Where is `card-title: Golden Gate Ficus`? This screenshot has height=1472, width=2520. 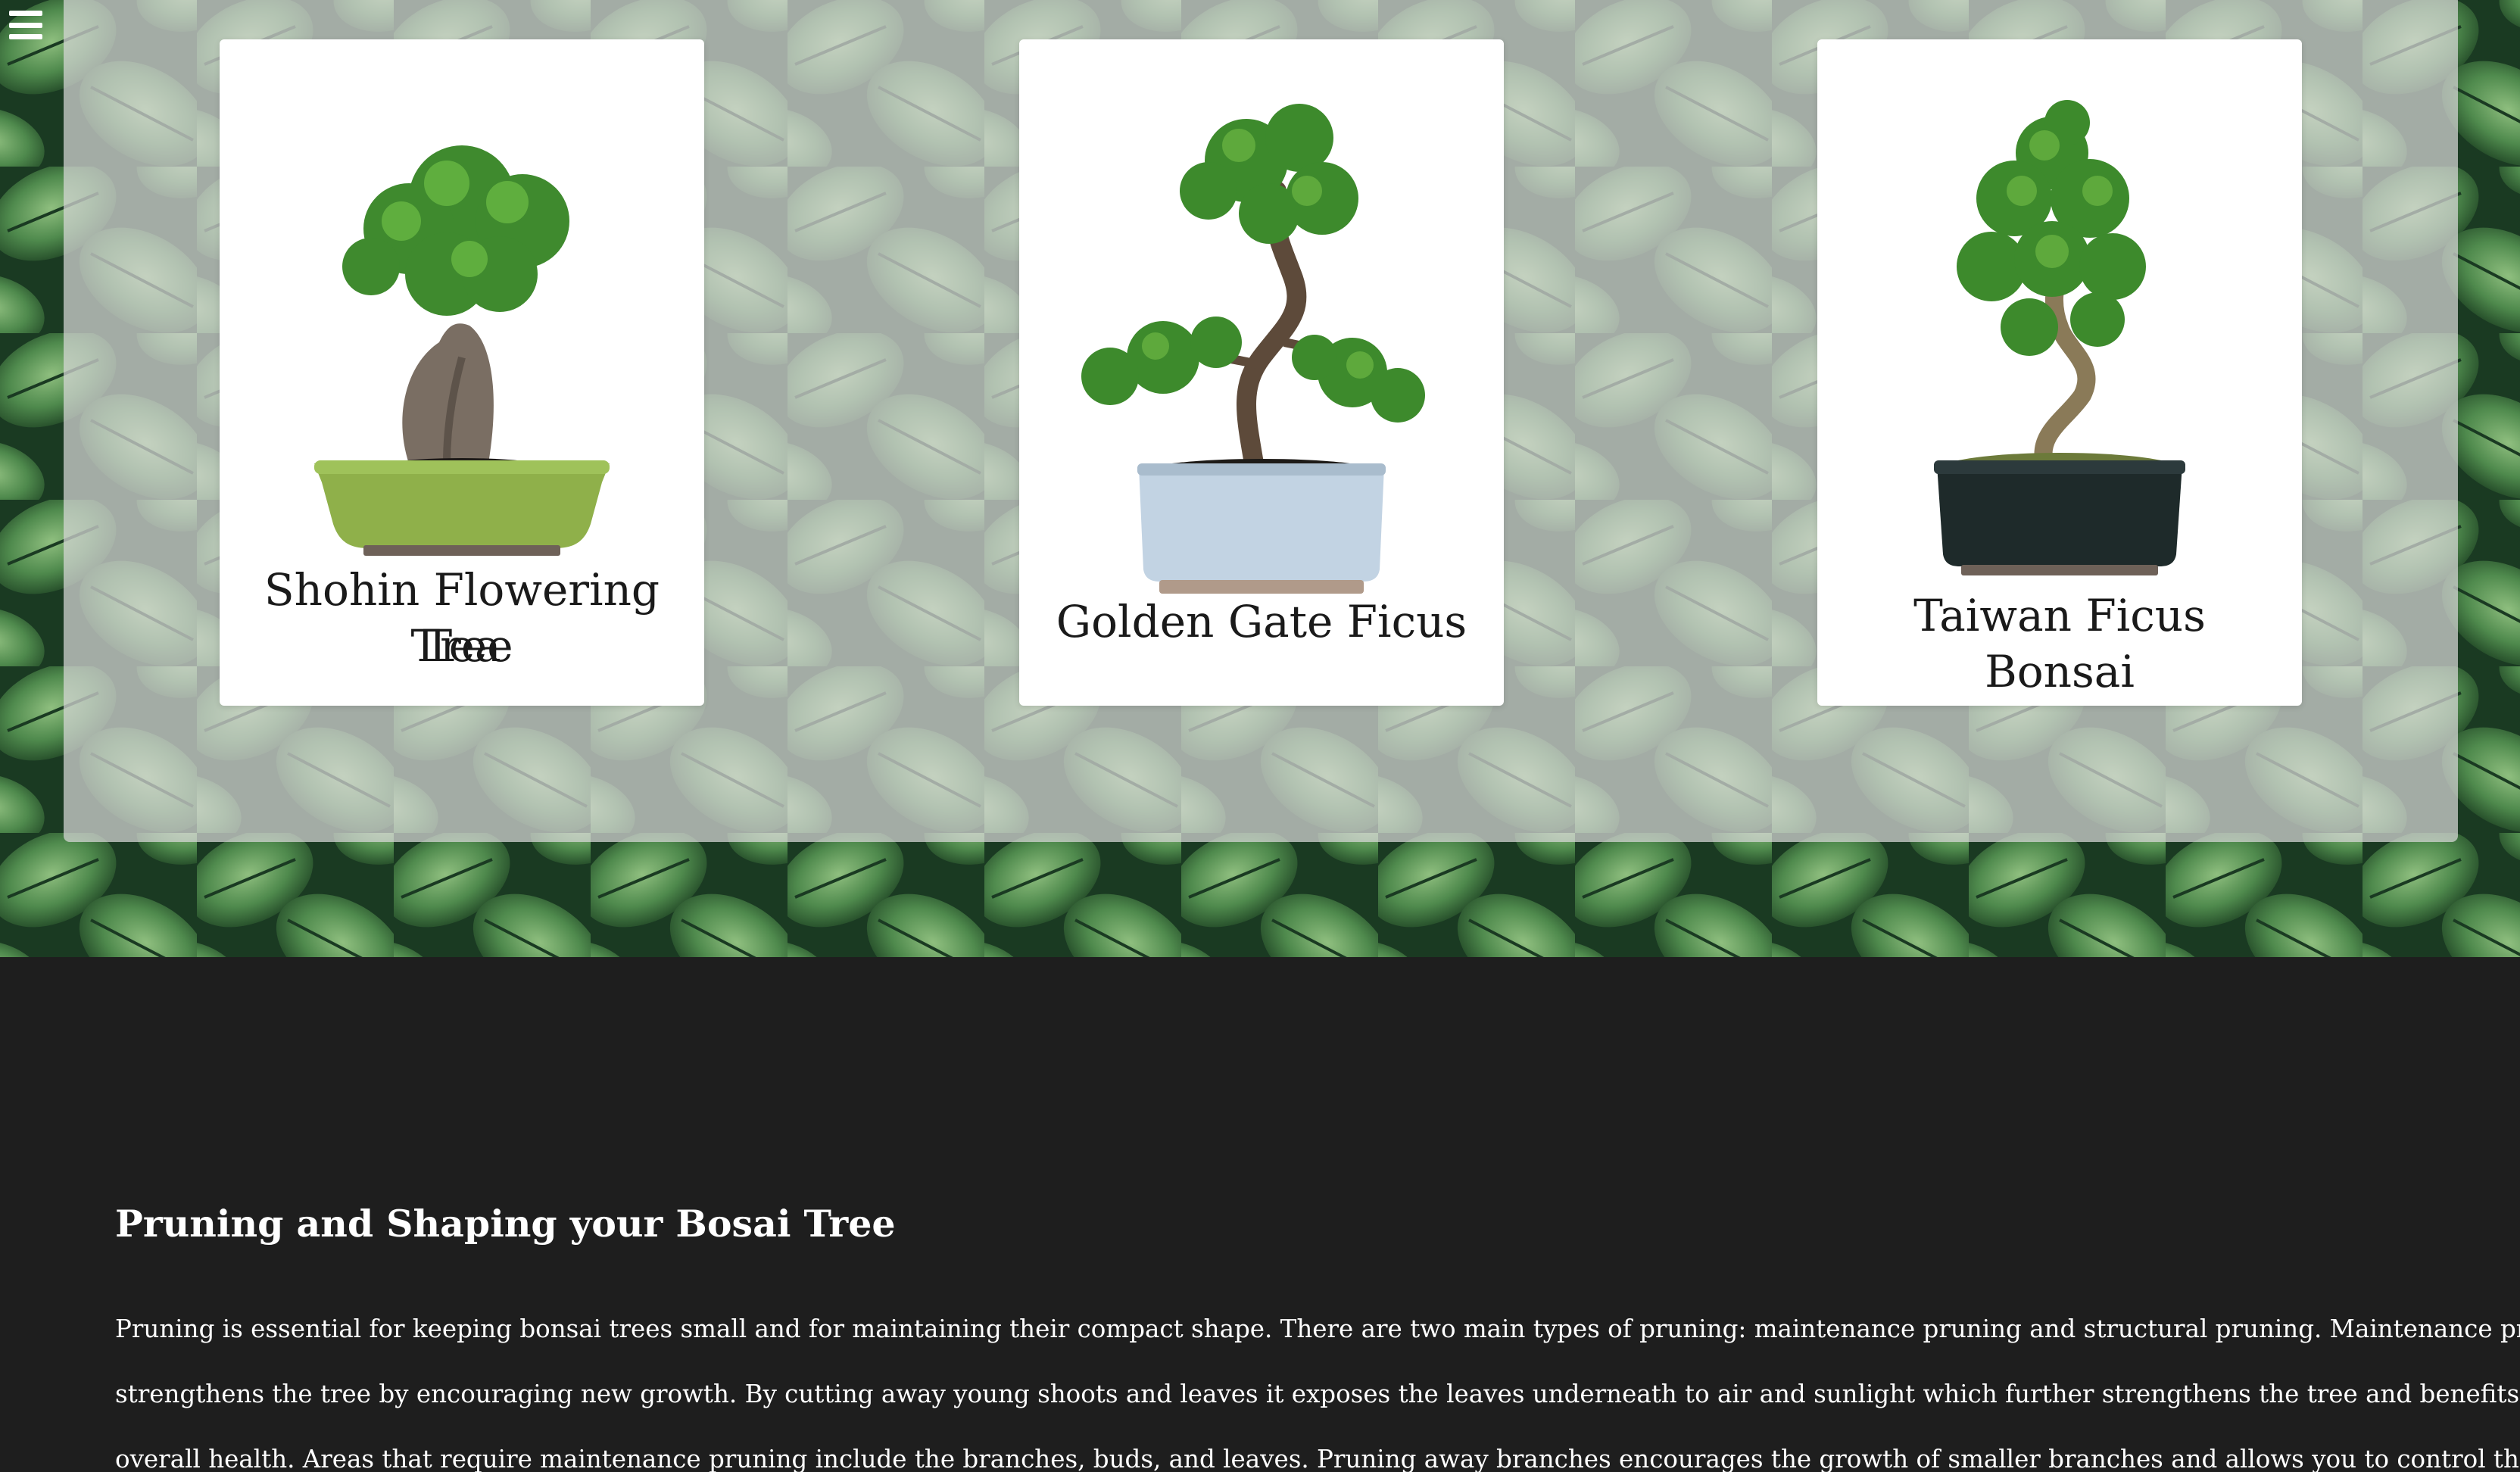 card-title: Golden Gate Ficus is located at coordinates (1261, 621).